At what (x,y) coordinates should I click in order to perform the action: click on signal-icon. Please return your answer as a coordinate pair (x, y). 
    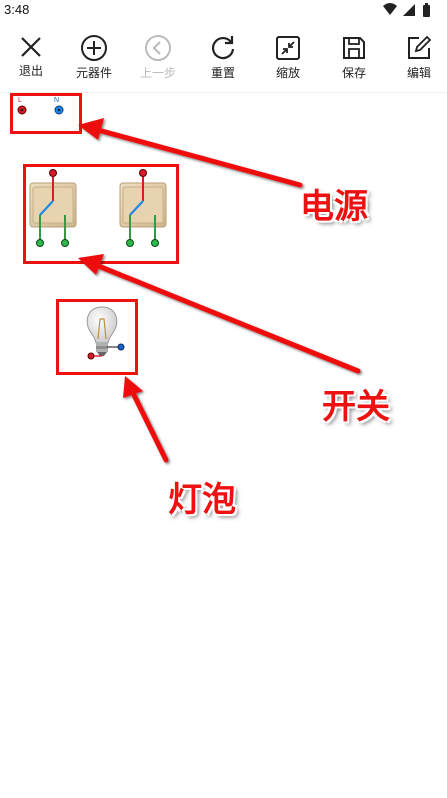
    Looking at the image, I should click on (409, 10).